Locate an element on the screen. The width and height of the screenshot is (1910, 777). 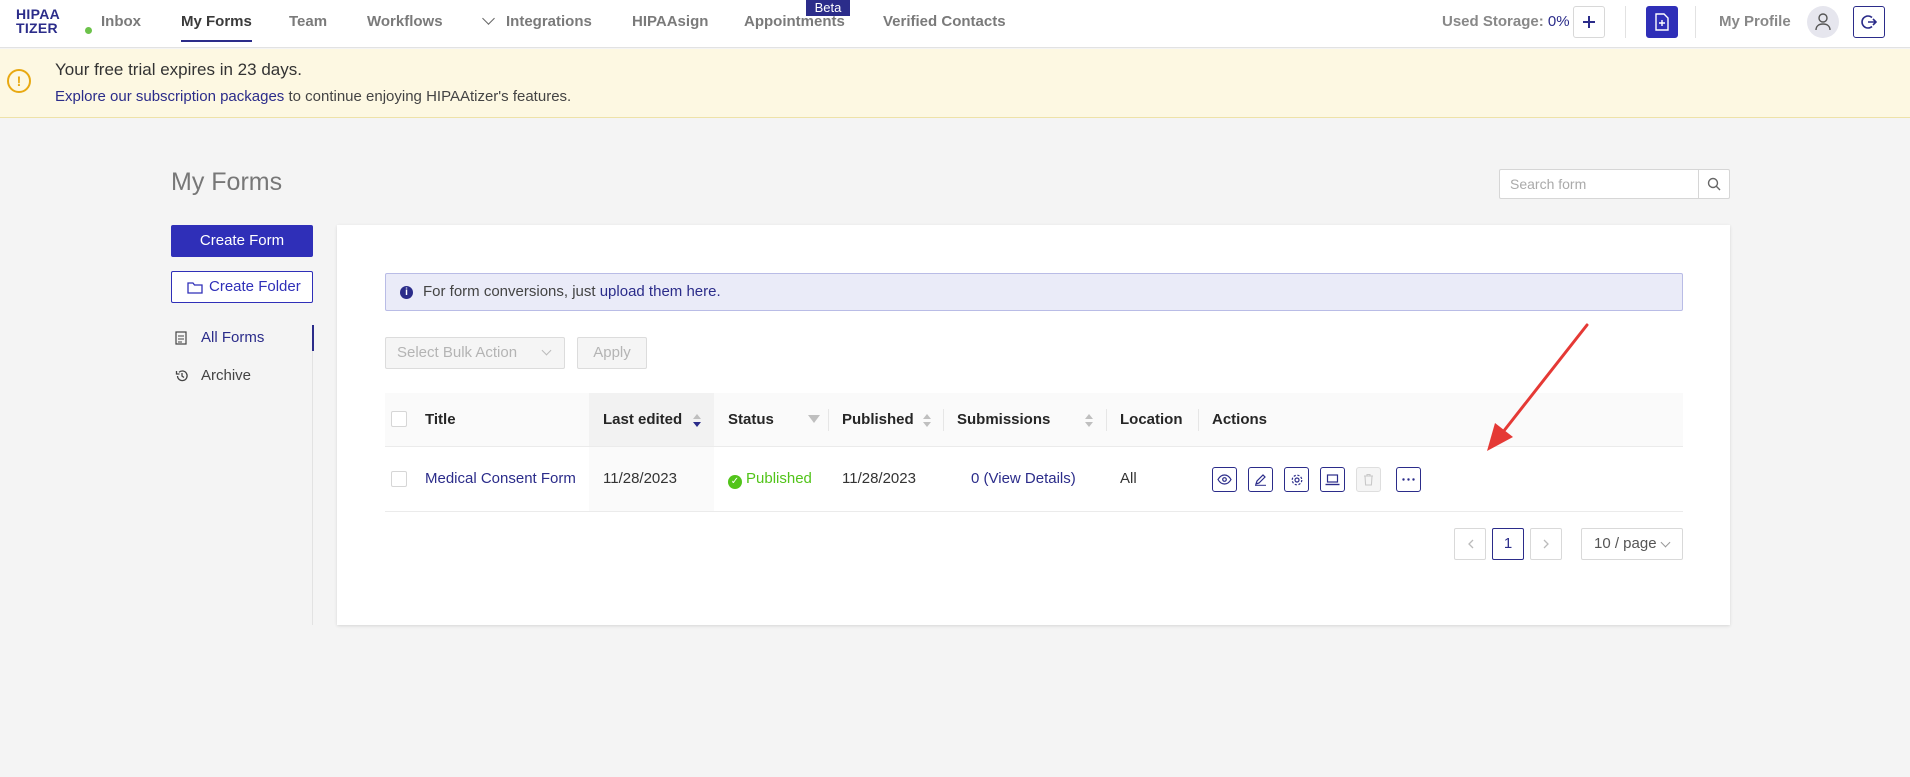
trash-icon is located at coordinates (1368, 479).